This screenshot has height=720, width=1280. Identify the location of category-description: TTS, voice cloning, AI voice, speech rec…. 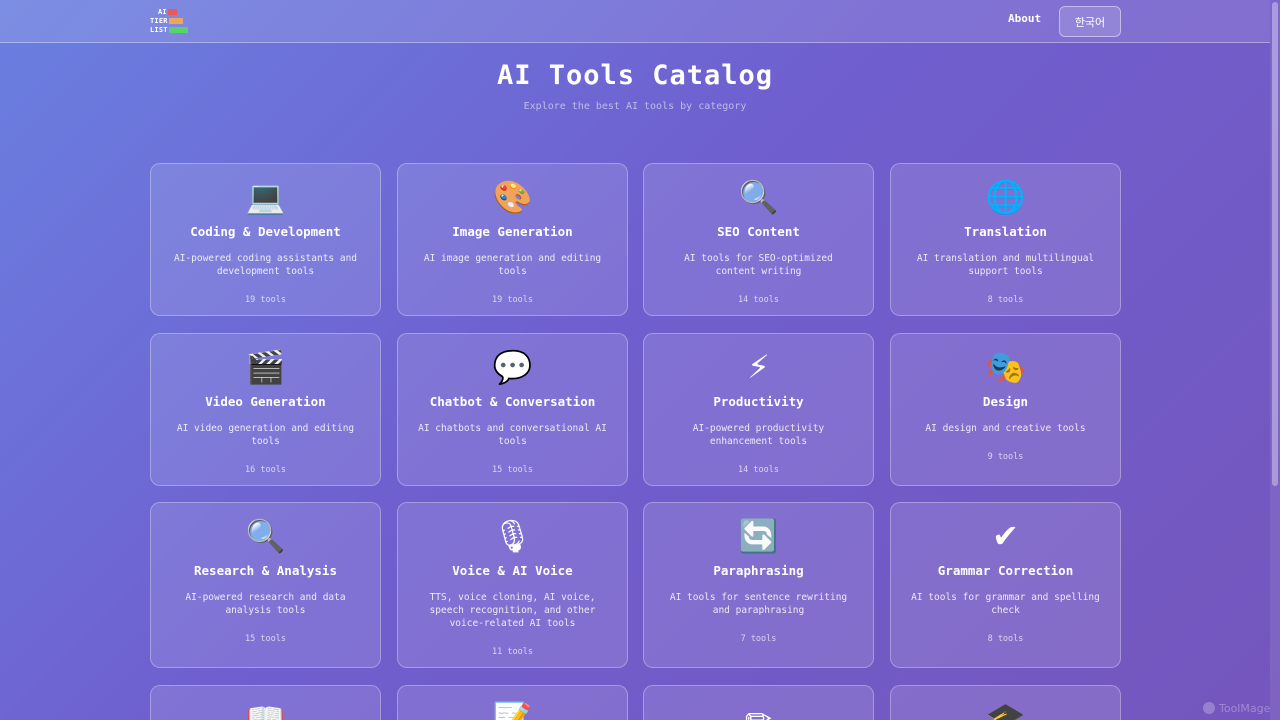
(512, 610).